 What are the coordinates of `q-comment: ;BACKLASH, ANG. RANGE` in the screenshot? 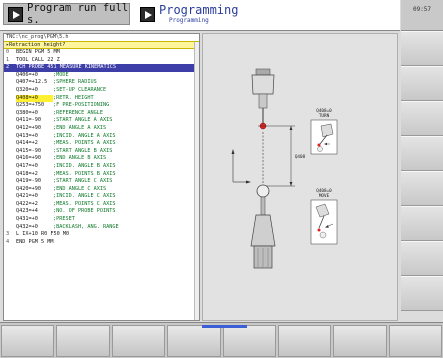 It's located at (86, 226).